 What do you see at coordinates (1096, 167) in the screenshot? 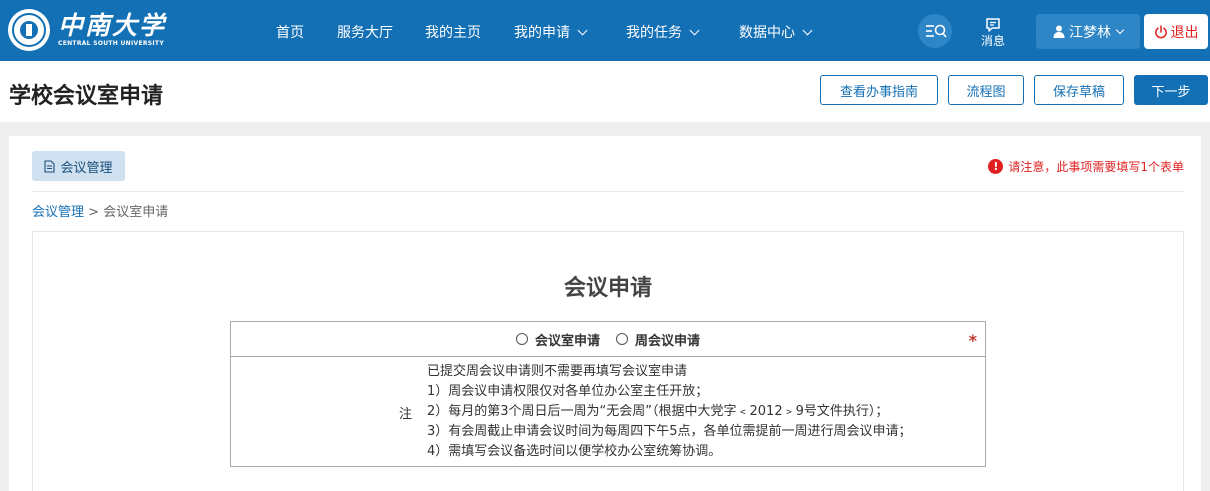
I see `notice-text: 请注意，此事项需要填写1个表单` at bounding box center [1096, 167].